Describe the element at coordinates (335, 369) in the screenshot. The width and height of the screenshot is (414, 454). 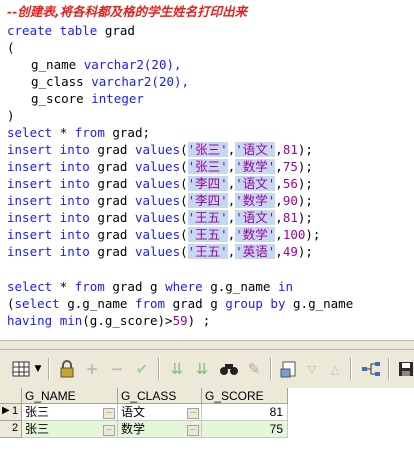
I see `up-icon: △` at that location.